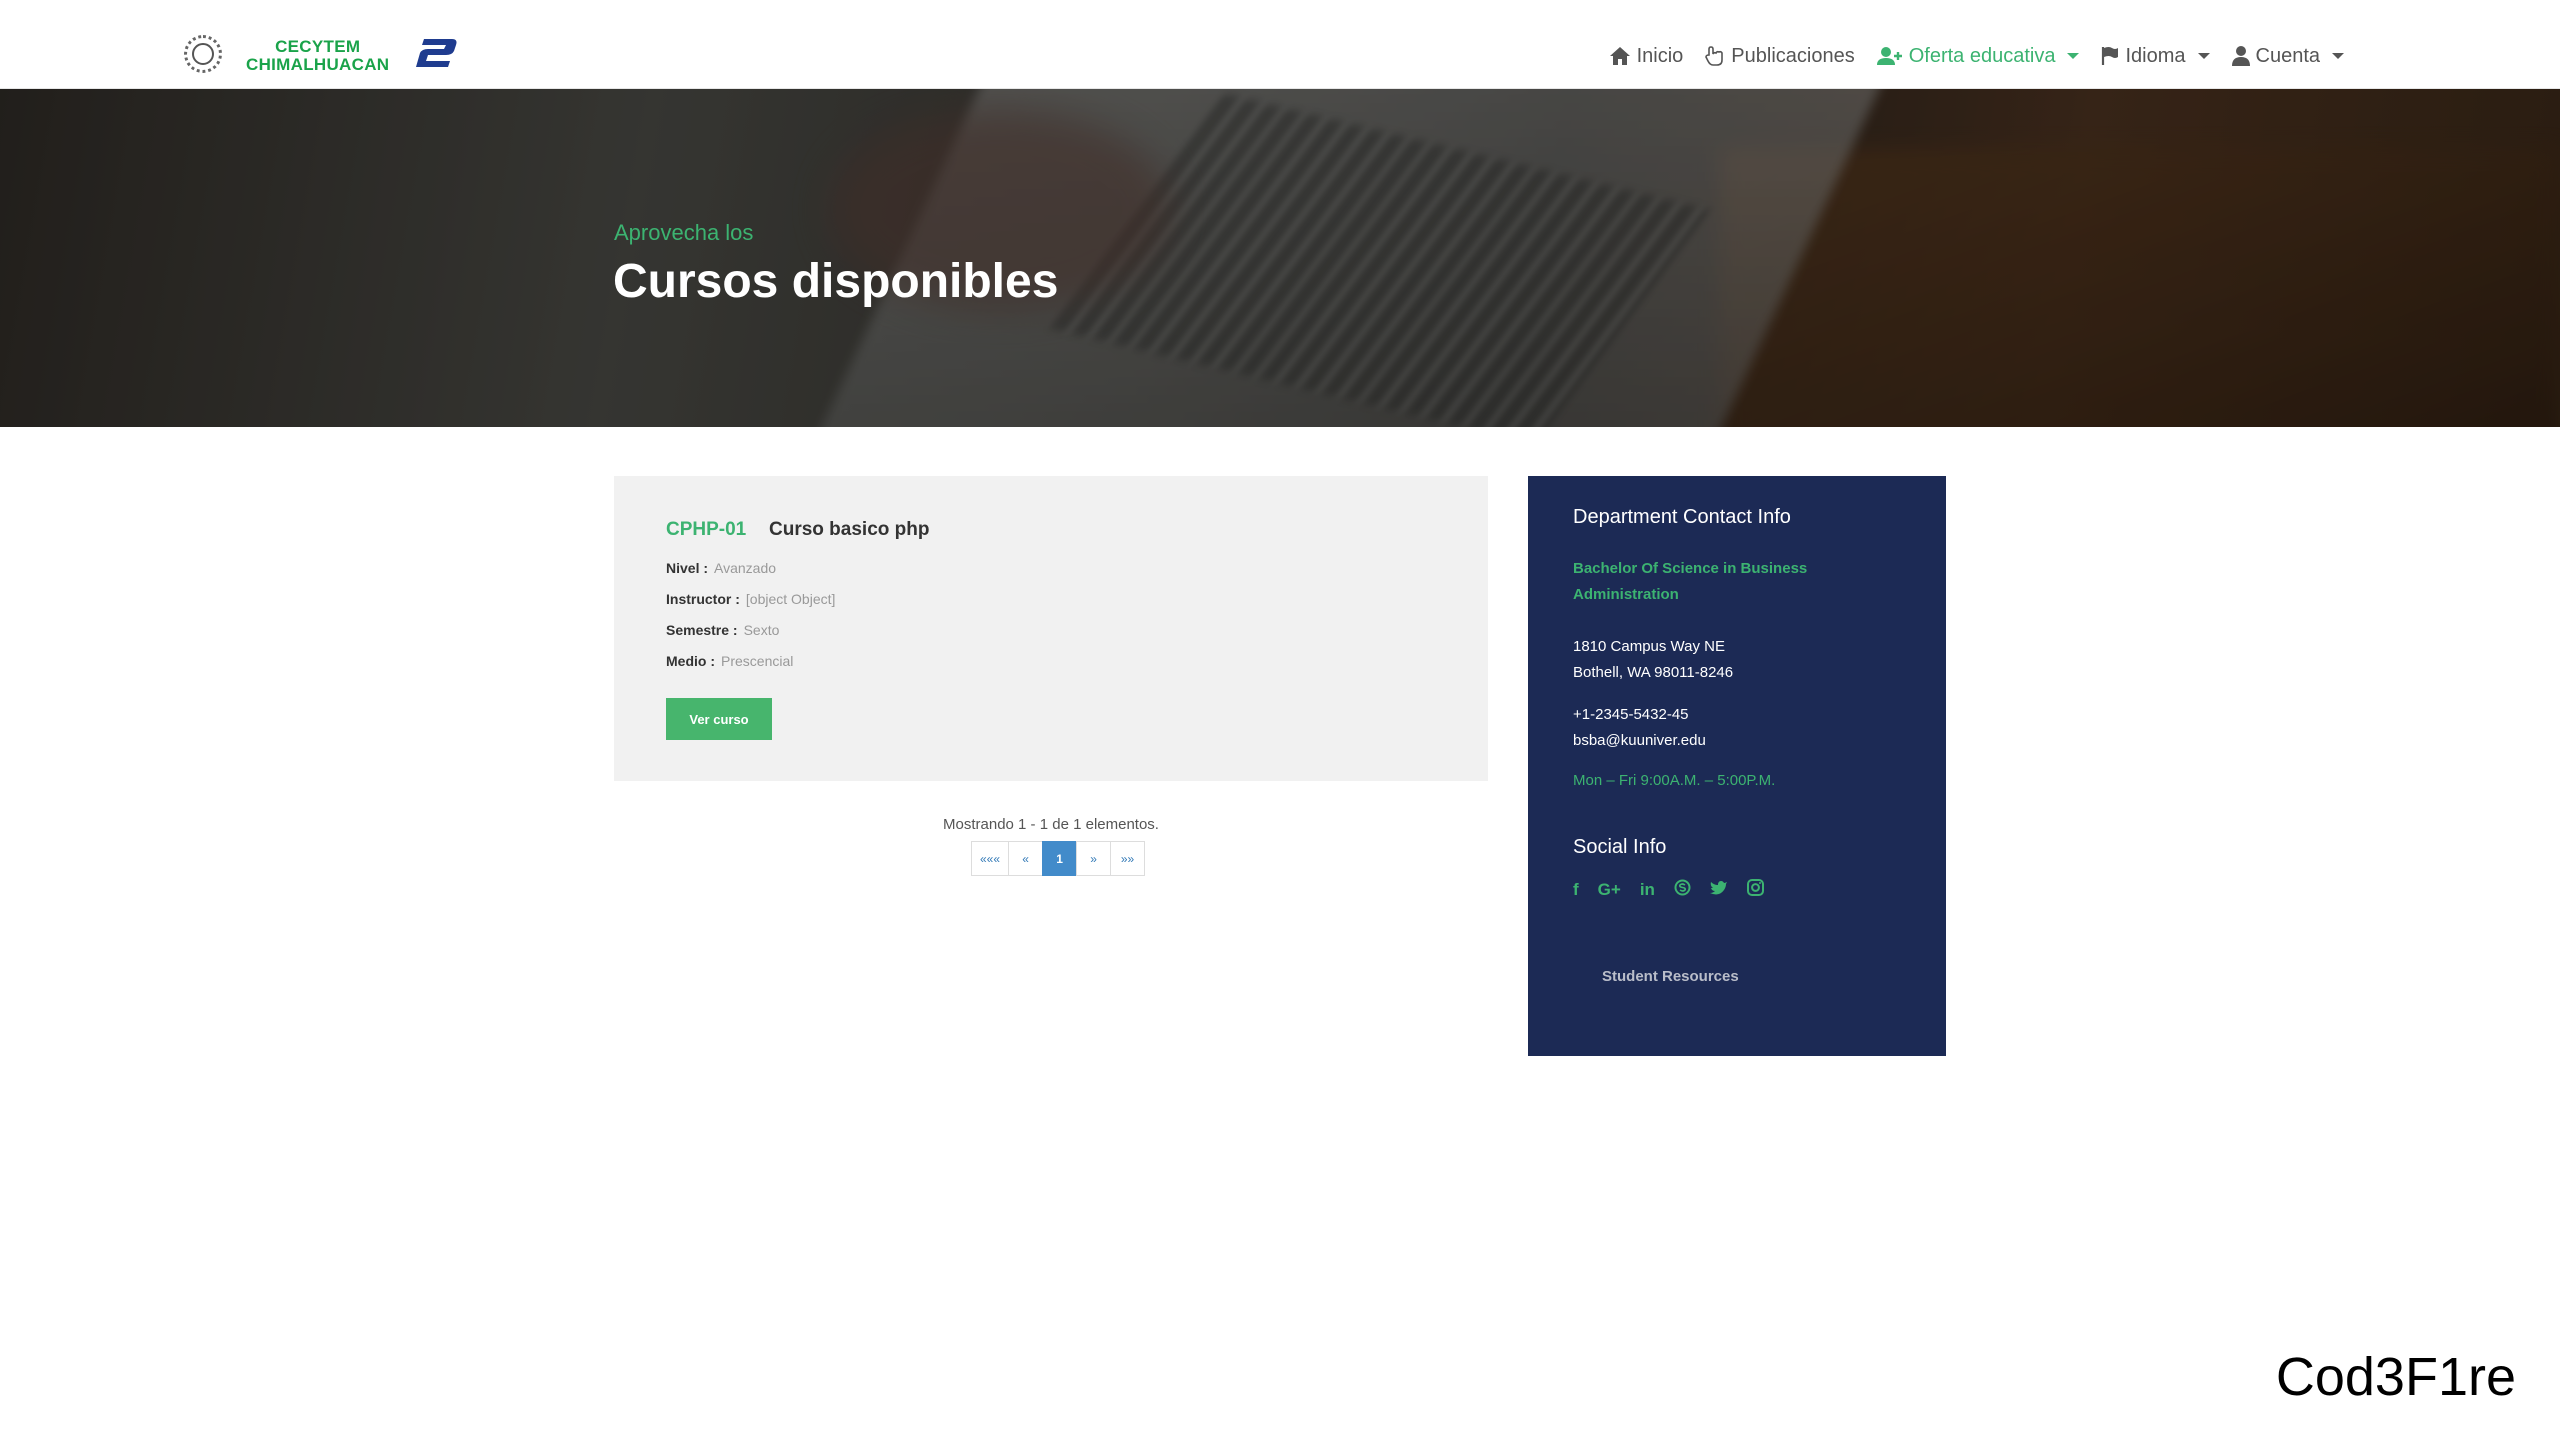 This screenshot has height=1440, width=2560. I want to click on pagination-last: »», so click(1128, 858).